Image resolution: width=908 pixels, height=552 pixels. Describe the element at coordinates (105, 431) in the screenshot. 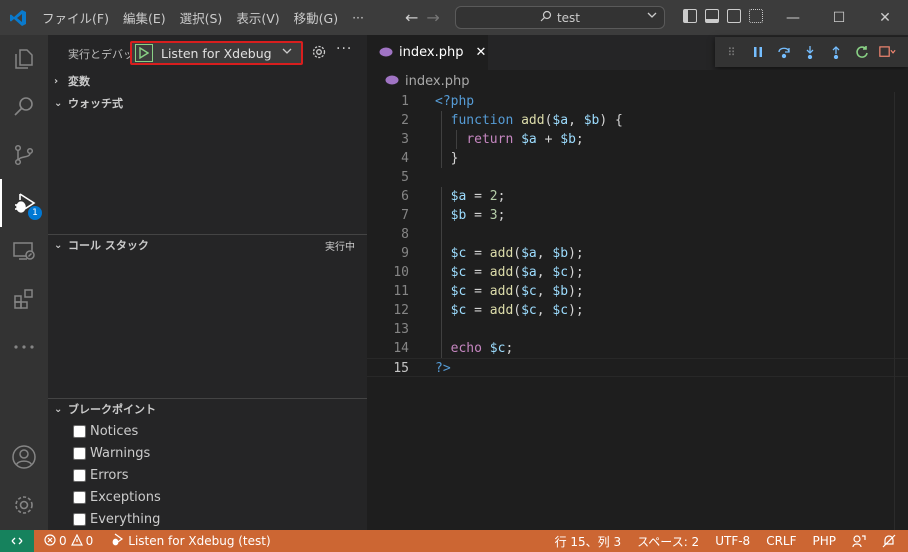

I see `breakpoint-item: Notices` at that location.